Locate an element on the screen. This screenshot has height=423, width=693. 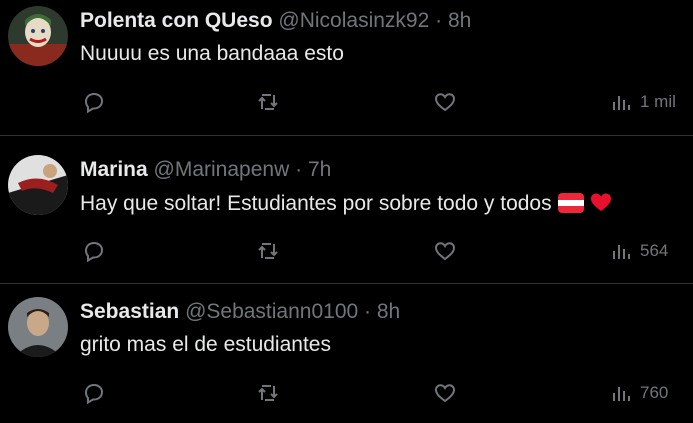
tweet-header: Marina @Marinapenw · 7h is located at coordinates (205, 170).